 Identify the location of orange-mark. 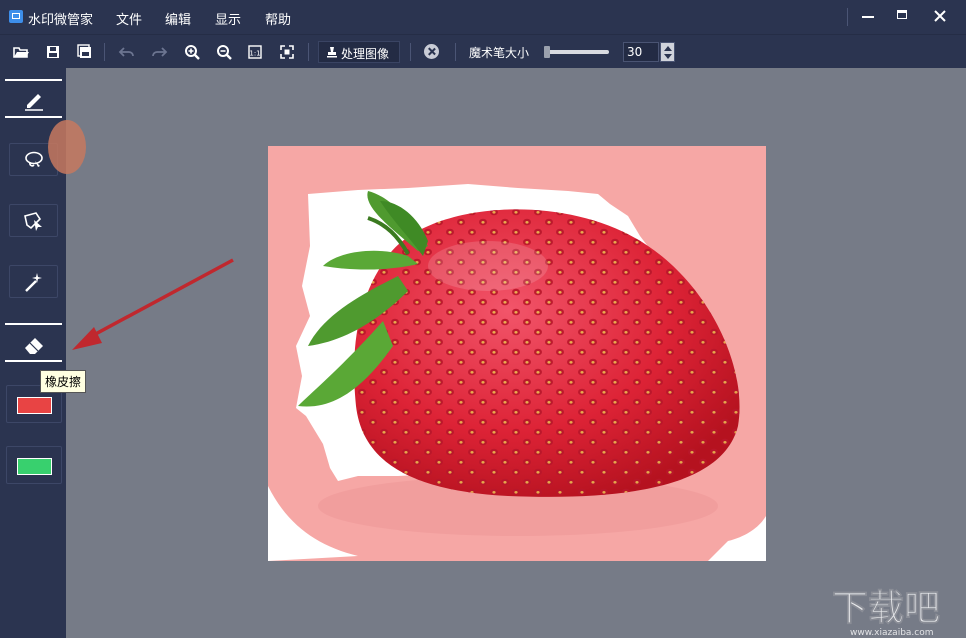
(67, 147).